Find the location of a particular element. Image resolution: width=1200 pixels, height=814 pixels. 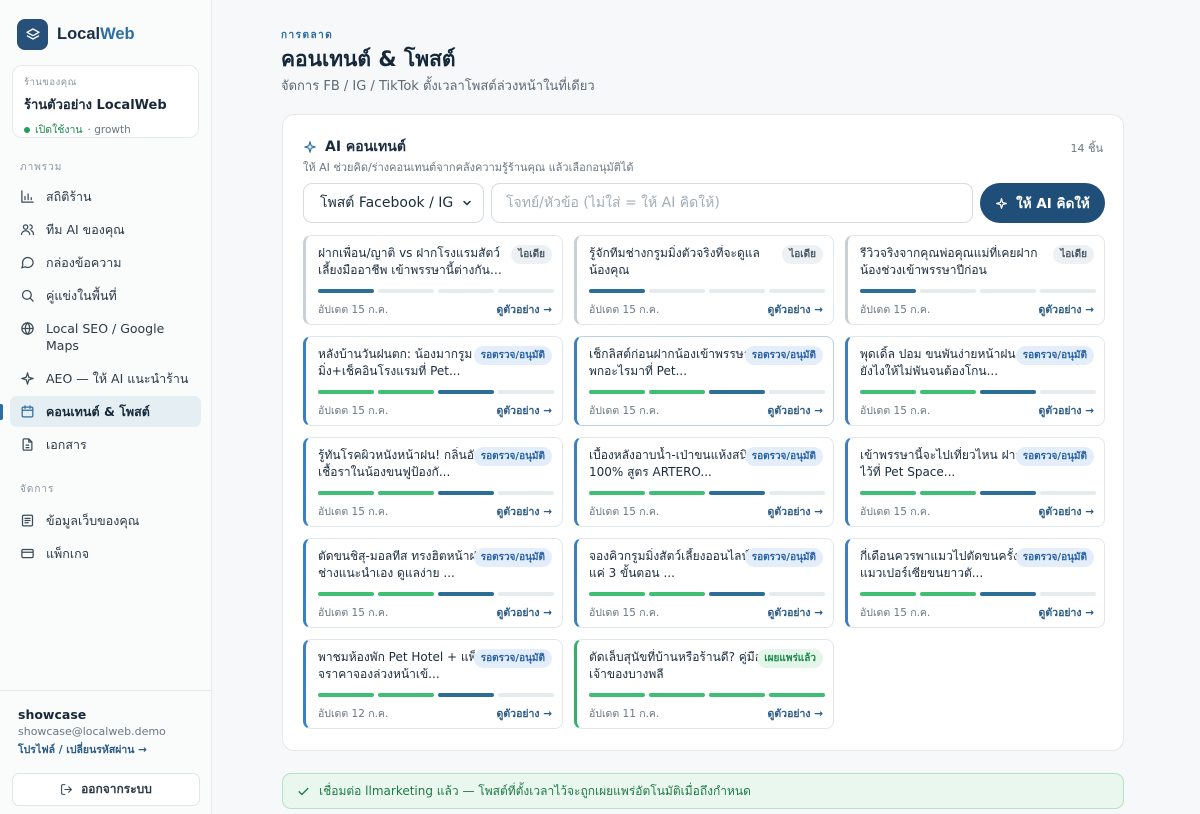

updated-date: อัปเดต 11 ก.ค. is located at coordinates (624, 714).